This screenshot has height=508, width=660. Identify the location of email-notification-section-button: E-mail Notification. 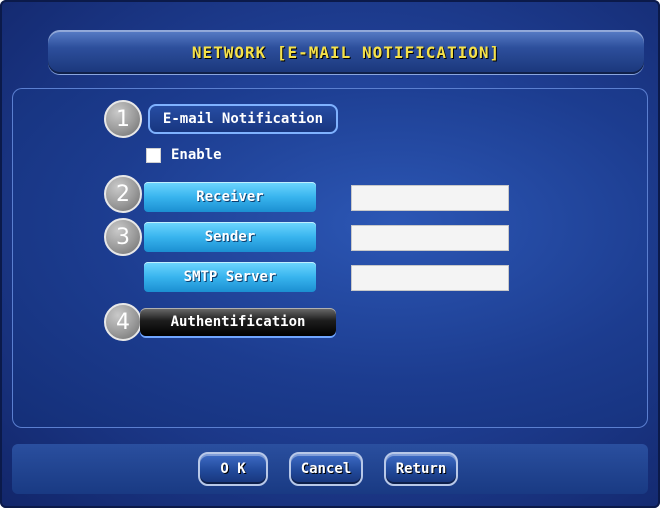
(243, 119).